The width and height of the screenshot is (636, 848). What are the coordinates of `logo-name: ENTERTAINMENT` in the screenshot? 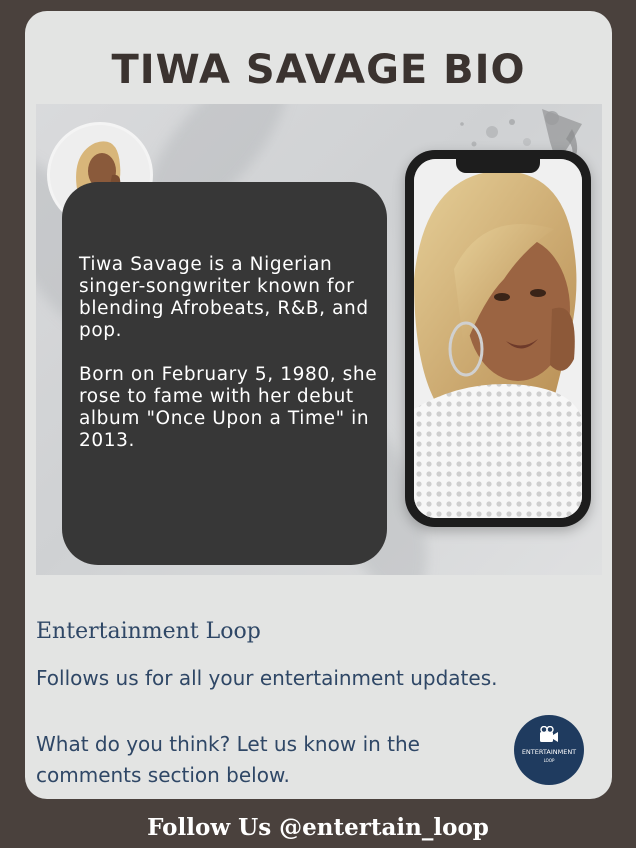 It's located at (549, 752).